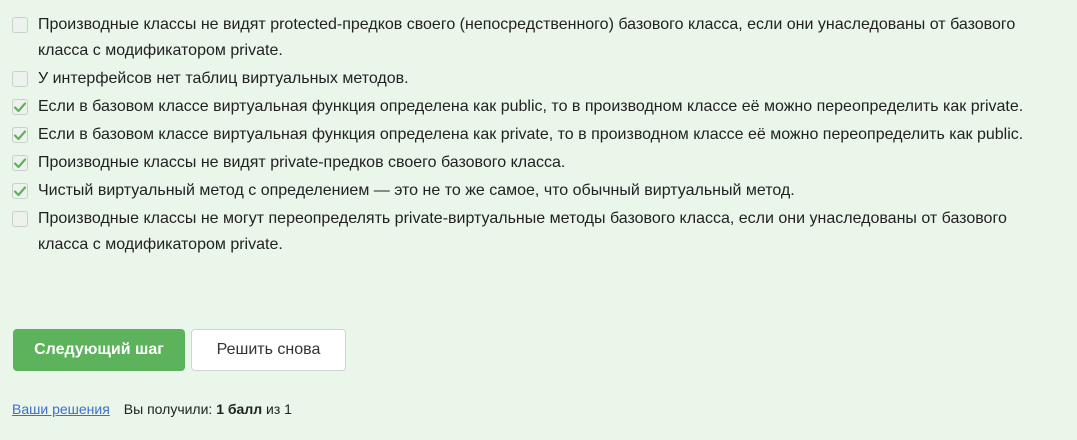  I want to click on submission-footer: Ваши решения Вы получили: 1 балл из 1, so click(152, 409).